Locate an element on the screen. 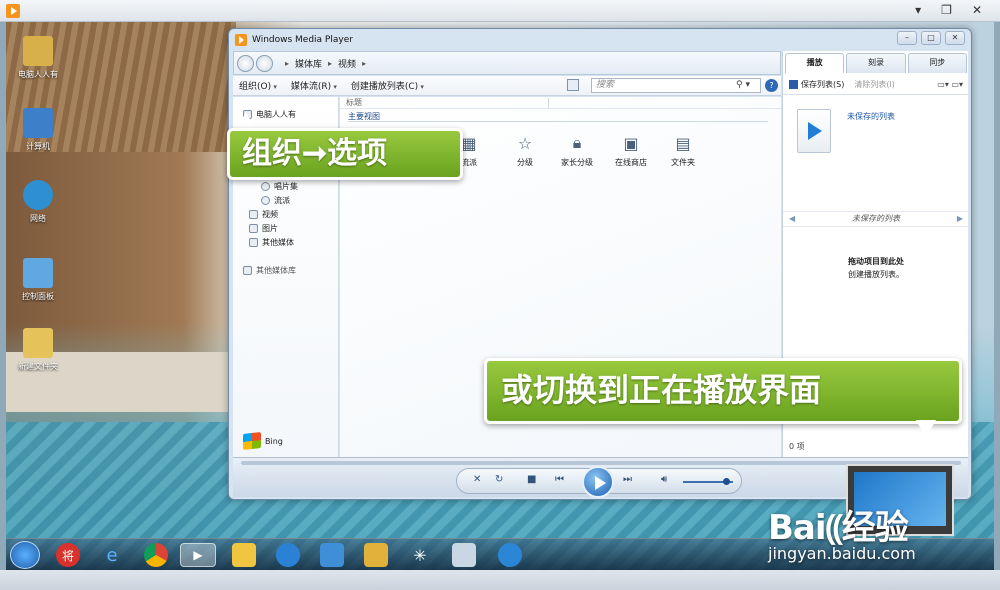  wmp-title-text: Windows Media Player is located at coordinates (302, 40).